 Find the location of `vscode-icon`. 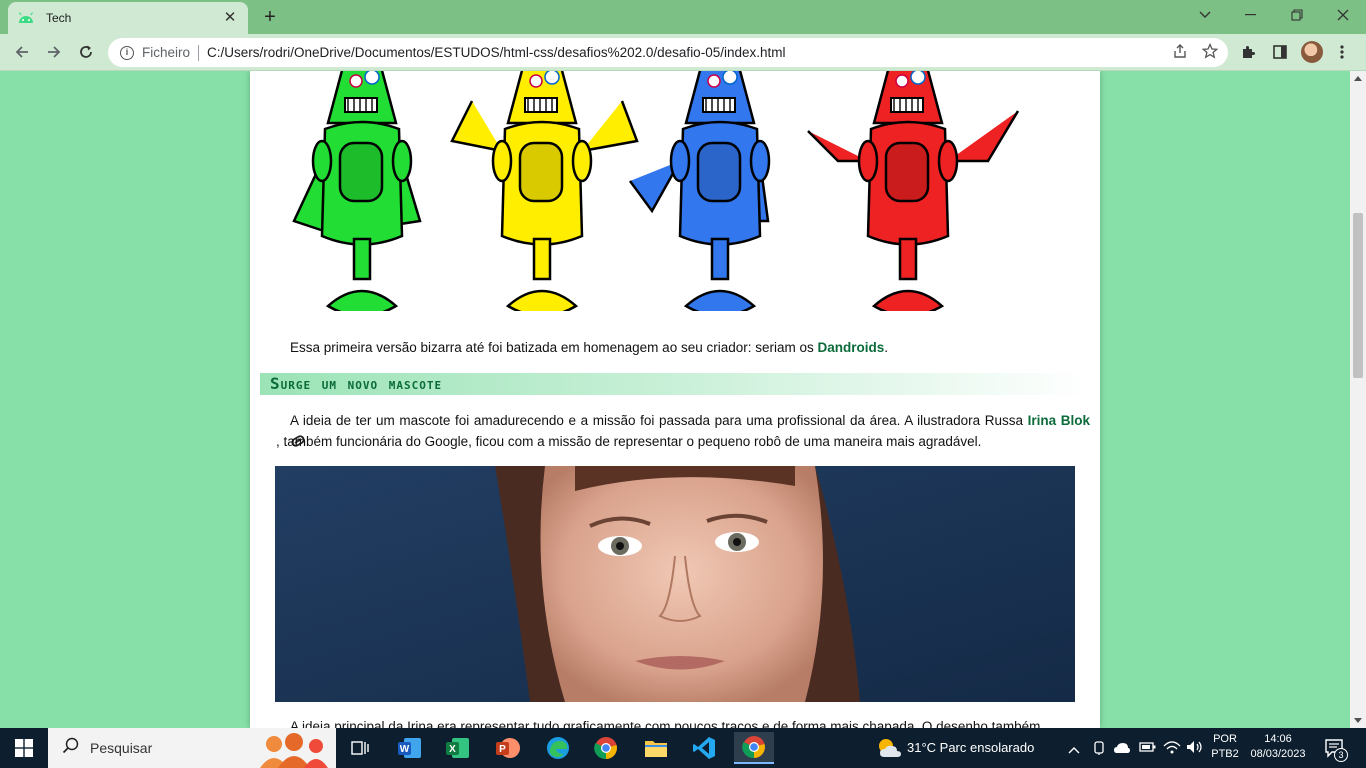

vscode-icon is located at coordinates (704, 748).